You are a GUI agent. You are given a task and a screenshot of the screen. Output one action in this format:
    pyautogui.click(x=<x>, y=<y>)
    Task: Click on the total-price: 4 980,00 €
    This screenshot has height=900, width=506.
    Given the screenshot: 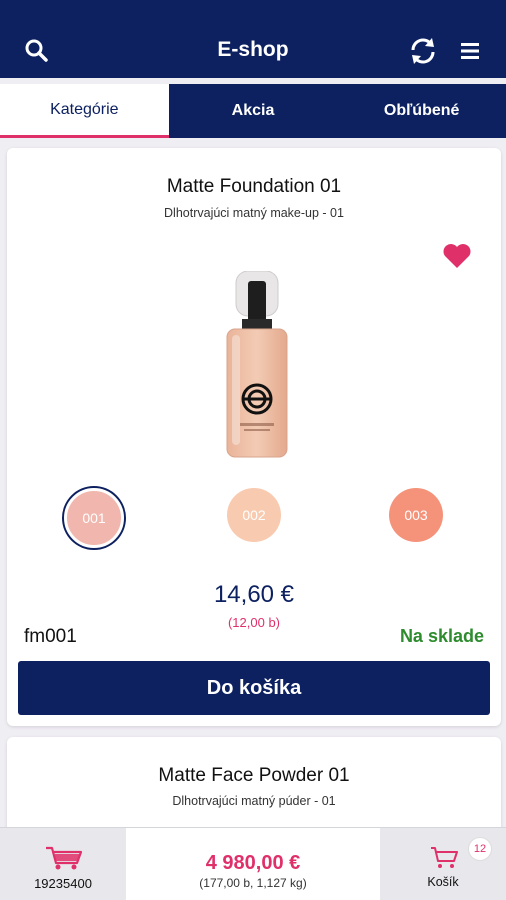 What is the action you would take?
    pyautogui.click(x=253, y=863)
    